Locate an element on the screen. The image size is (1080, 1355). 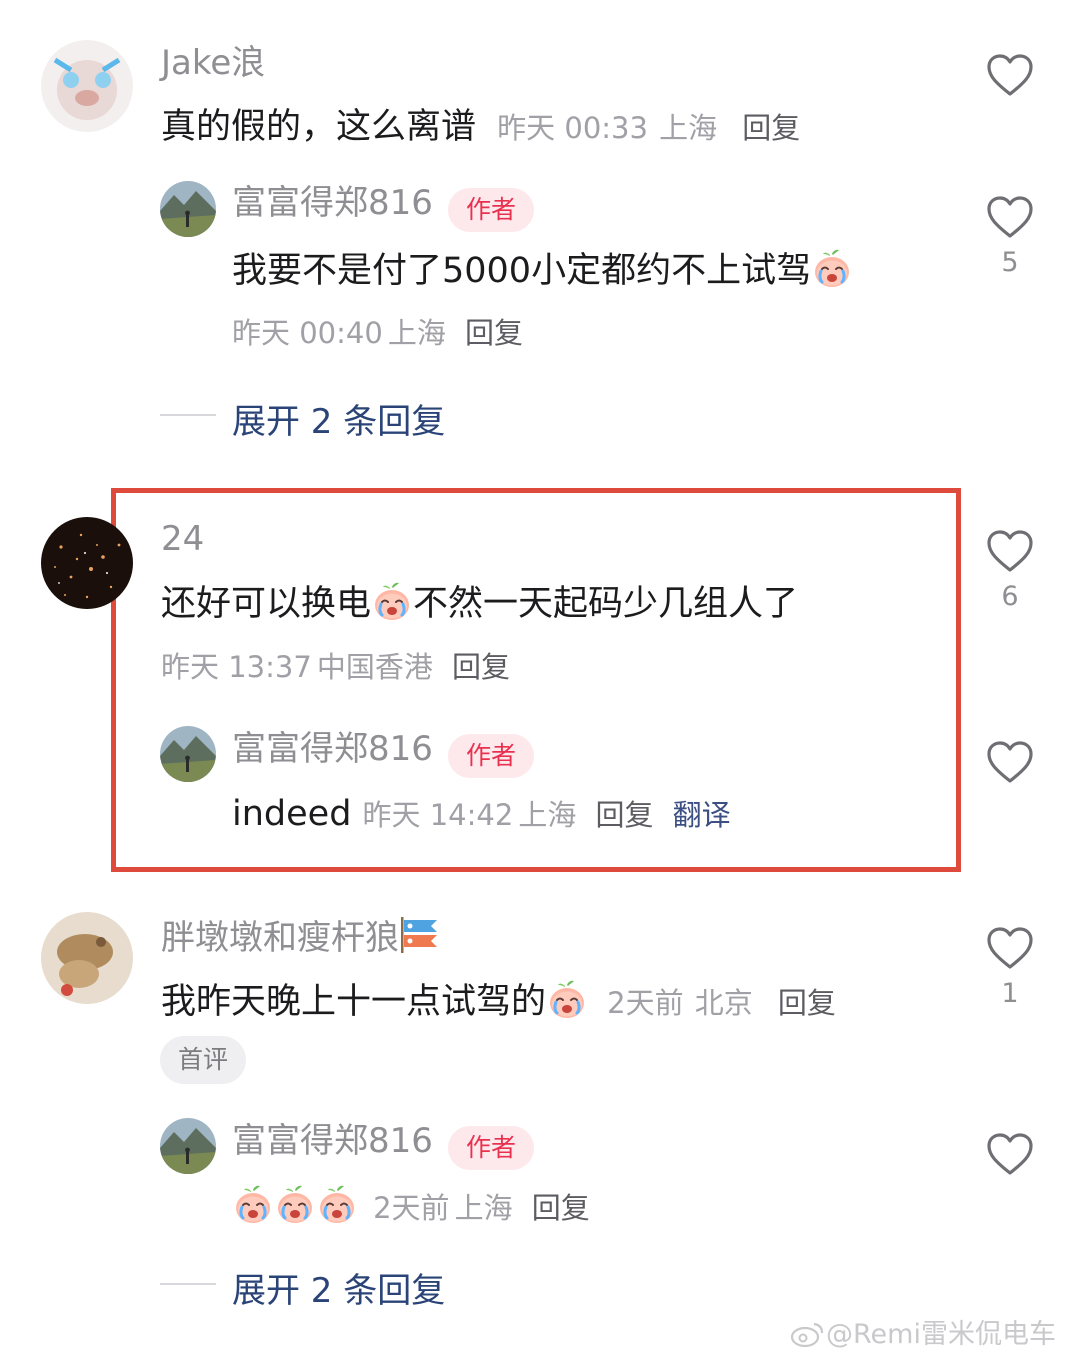
reply-text: indeed is located at coordinates (292, 814).